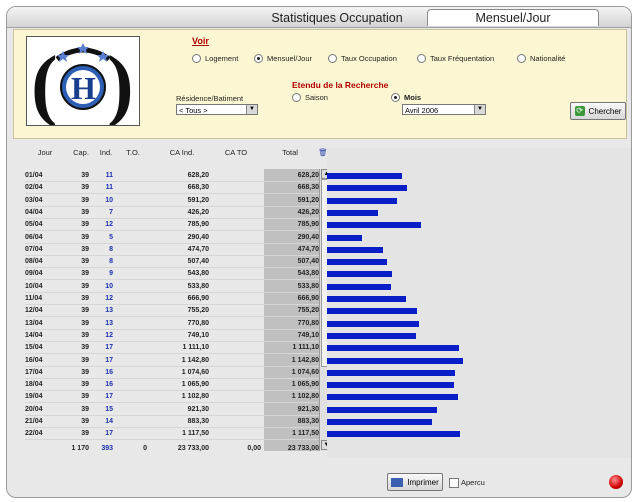 This screenshot has height=502, width=636. Describe the element at coordinates (308, 175) in the screenshot. I see `cell-total: 628,20` at that location.